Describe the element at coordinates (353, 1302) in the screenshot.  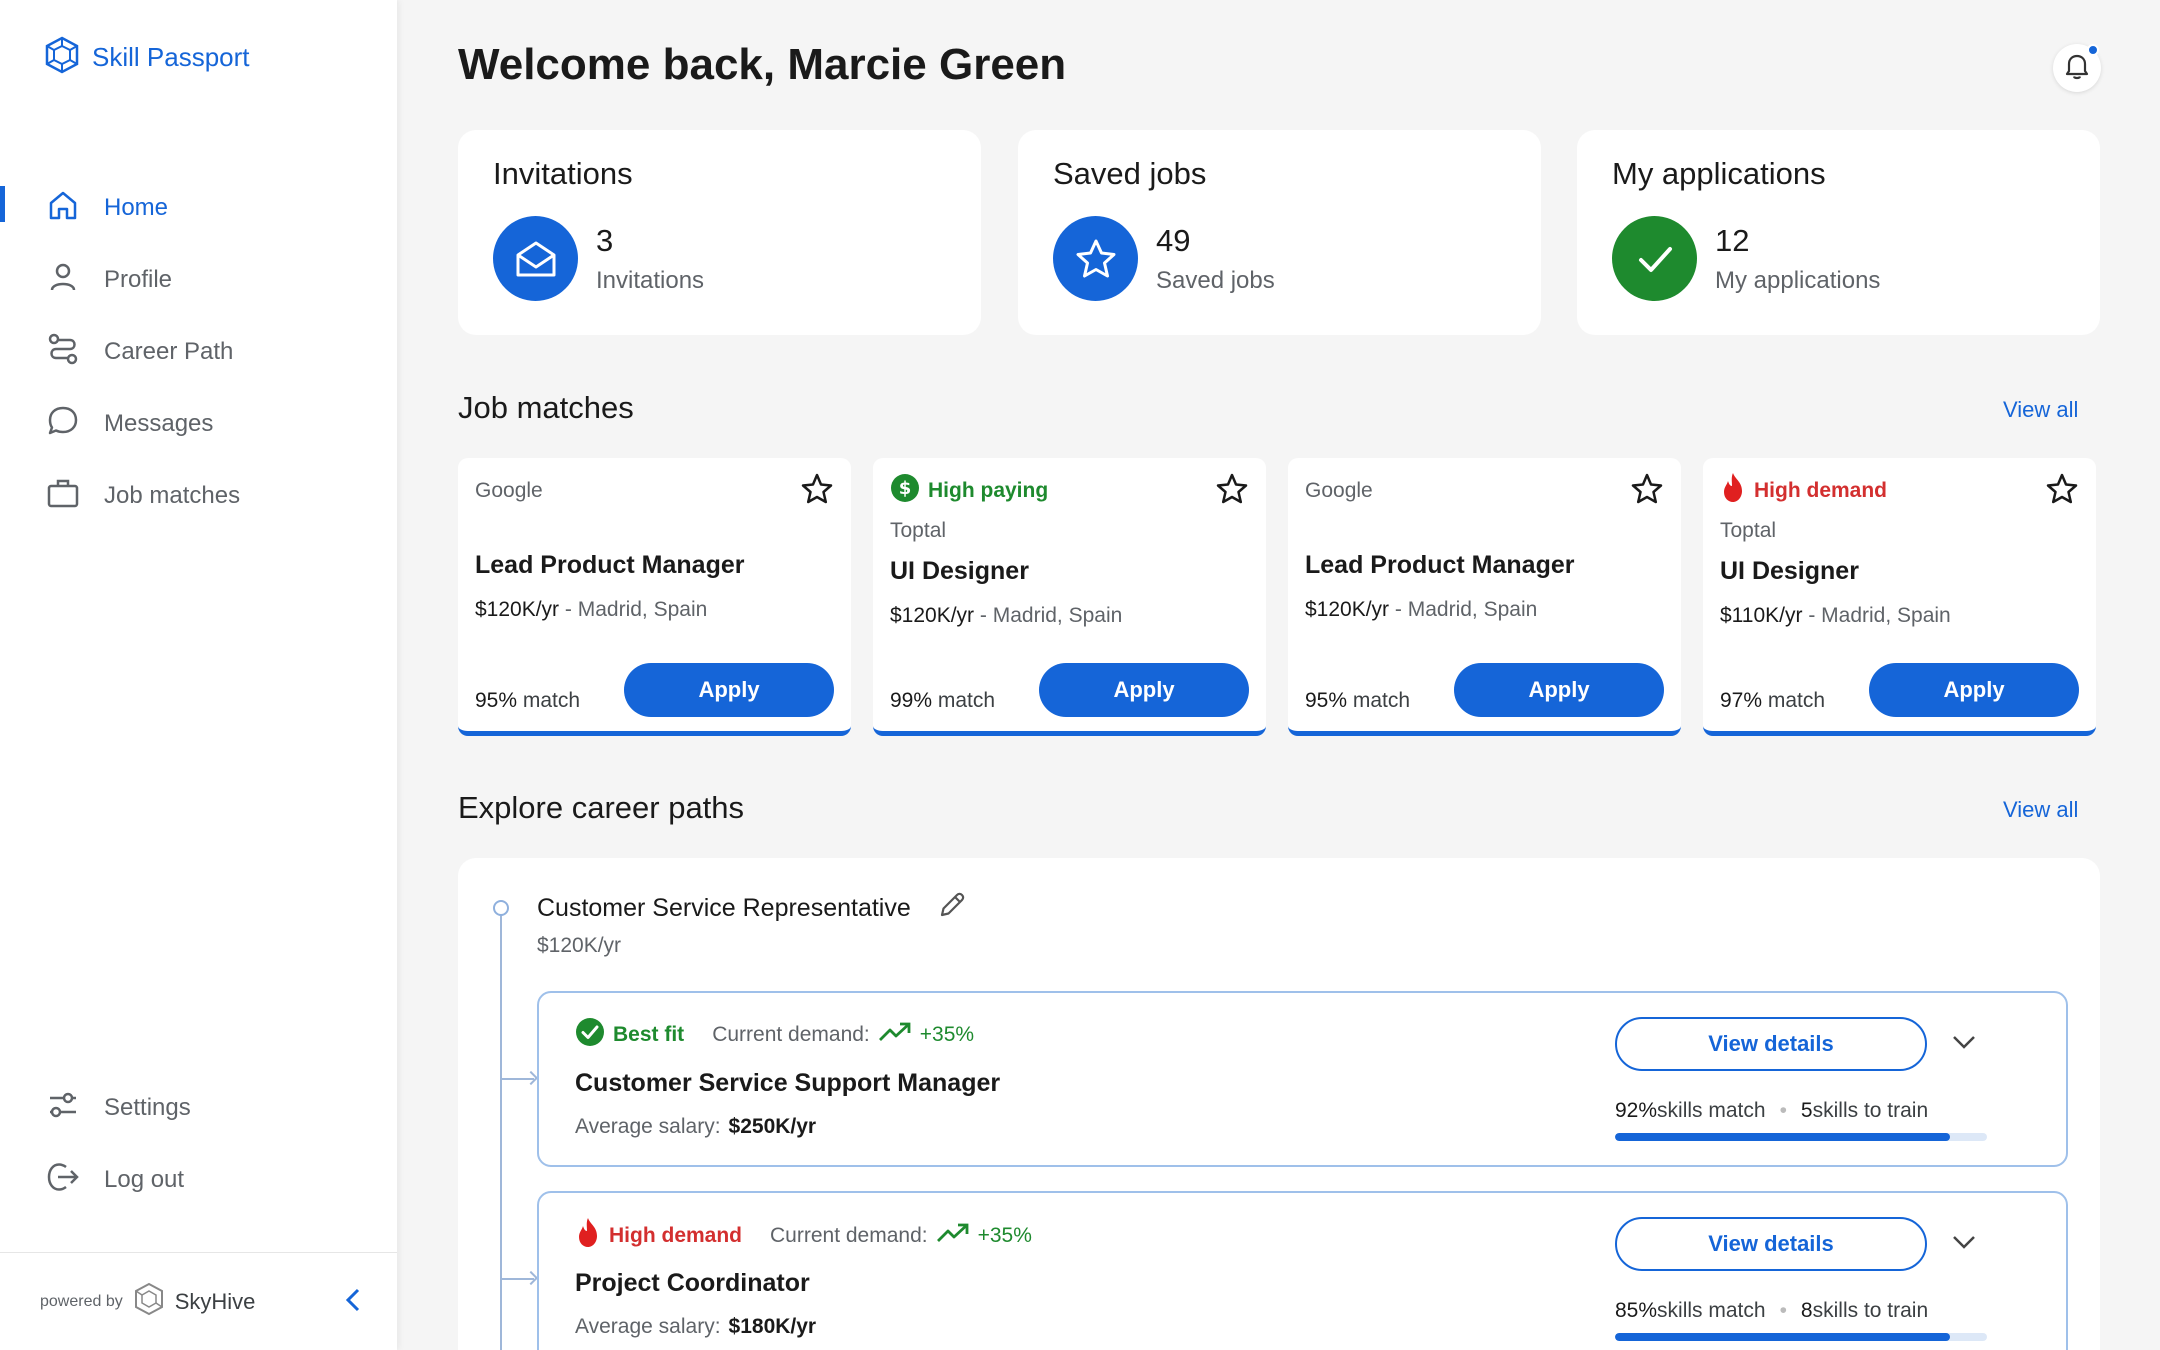
I see `collapse-sidebar-icon` at that location.